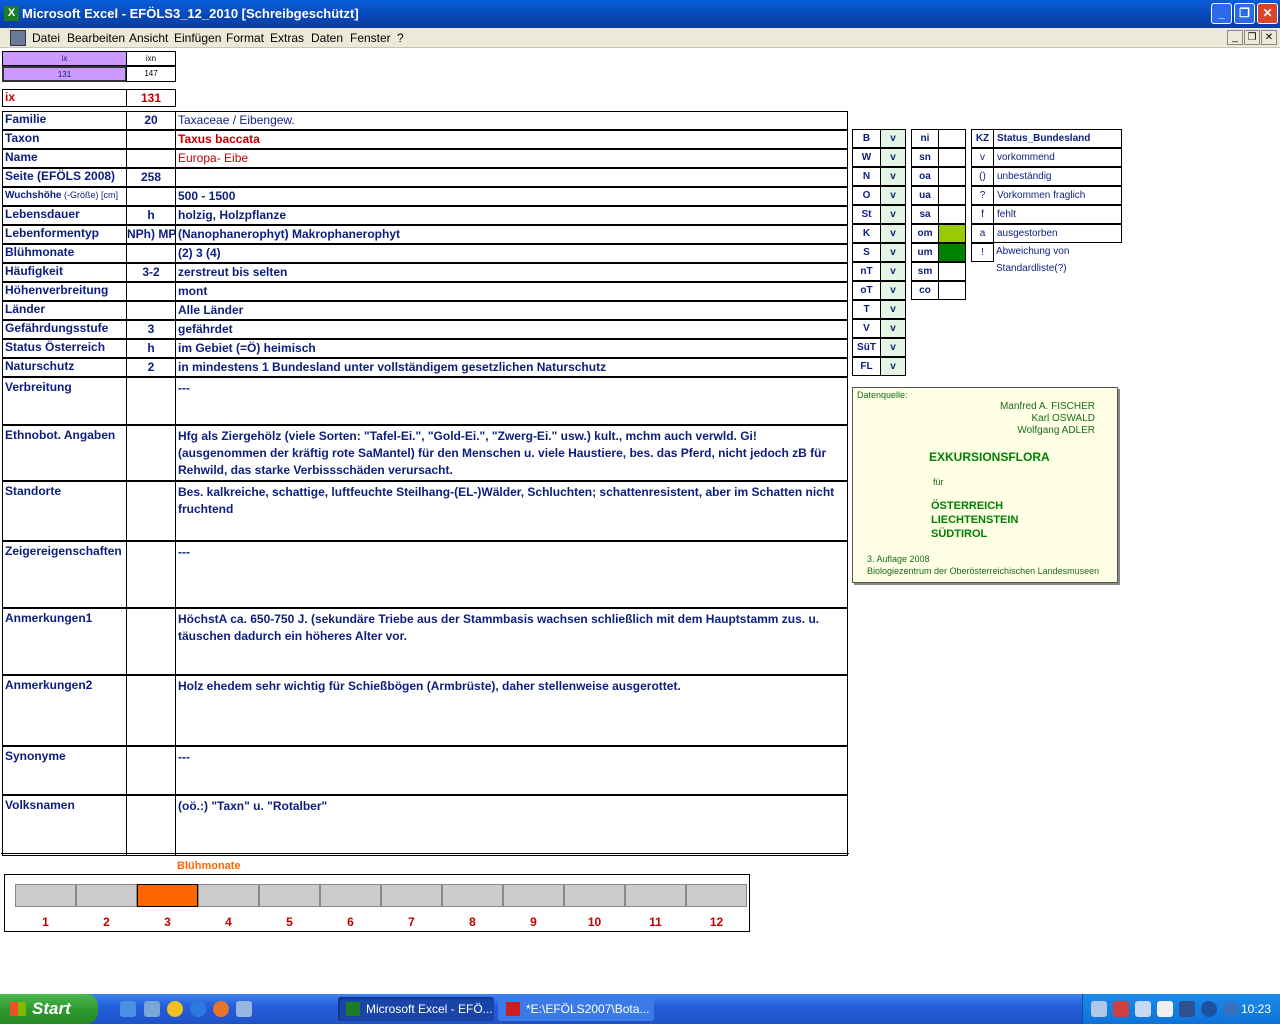 The width and height of the screenshot is (1280, 1024). What do you see at coordinates (511, 158) in the screenshot?
I see `row-value: Europa- Eibe` at bounding box center [511, 158].